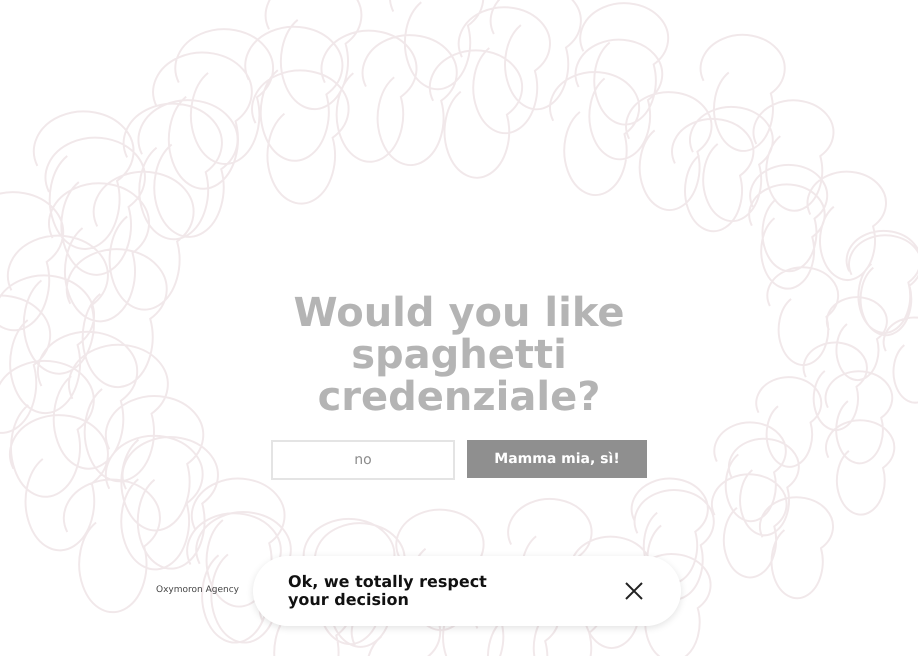 The image size is (918, 656). Describe the element at coordinates (459, 355) in the screenshot. I see `heading: Would you like spaghetti credenziale?` at that location.